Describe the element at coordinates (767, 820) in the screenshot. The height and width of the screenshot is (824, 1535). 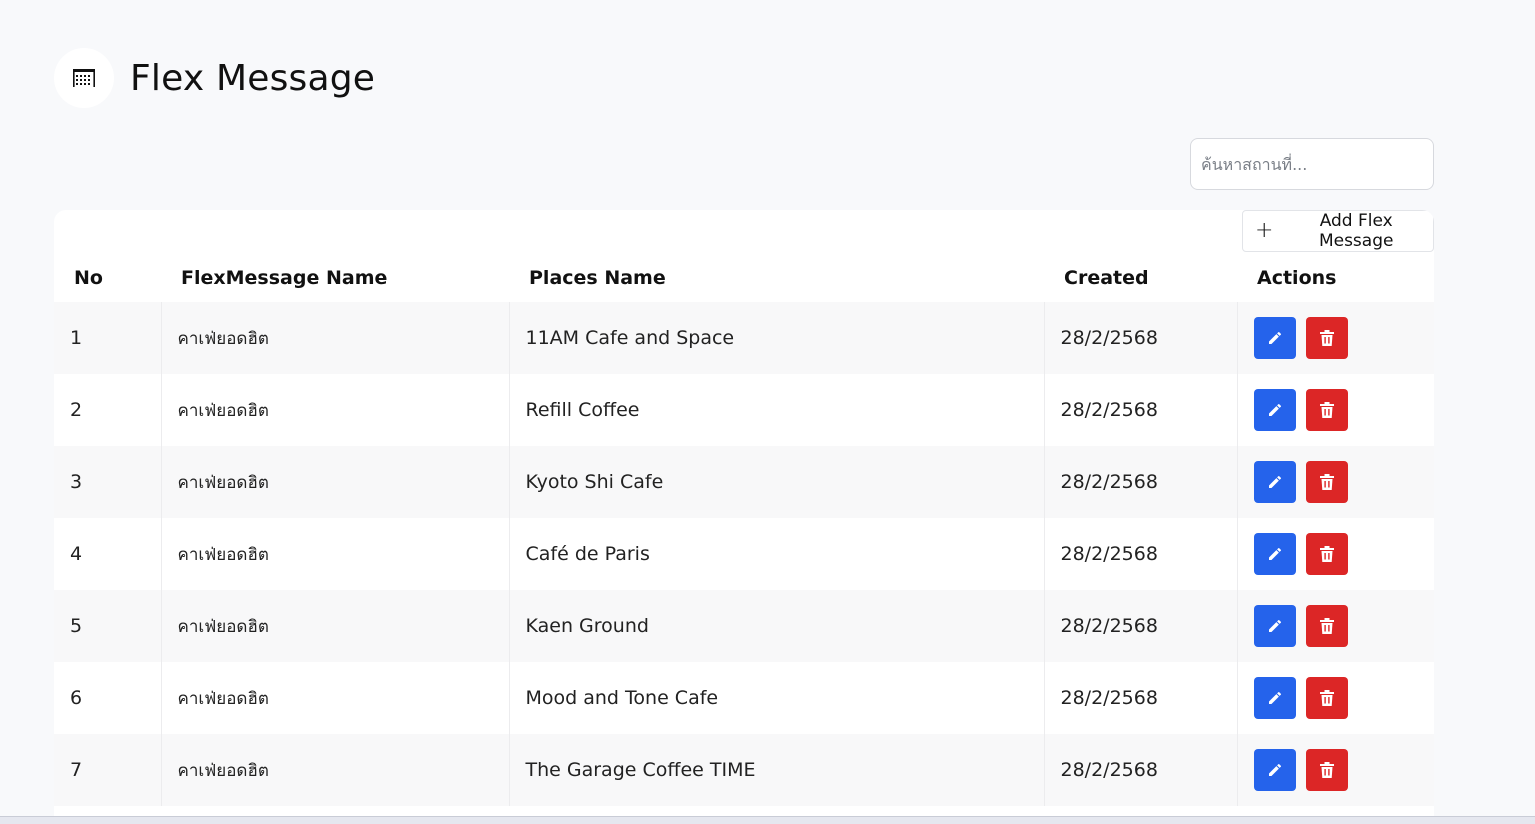
I see `horizontal-scrollbar` at that location.